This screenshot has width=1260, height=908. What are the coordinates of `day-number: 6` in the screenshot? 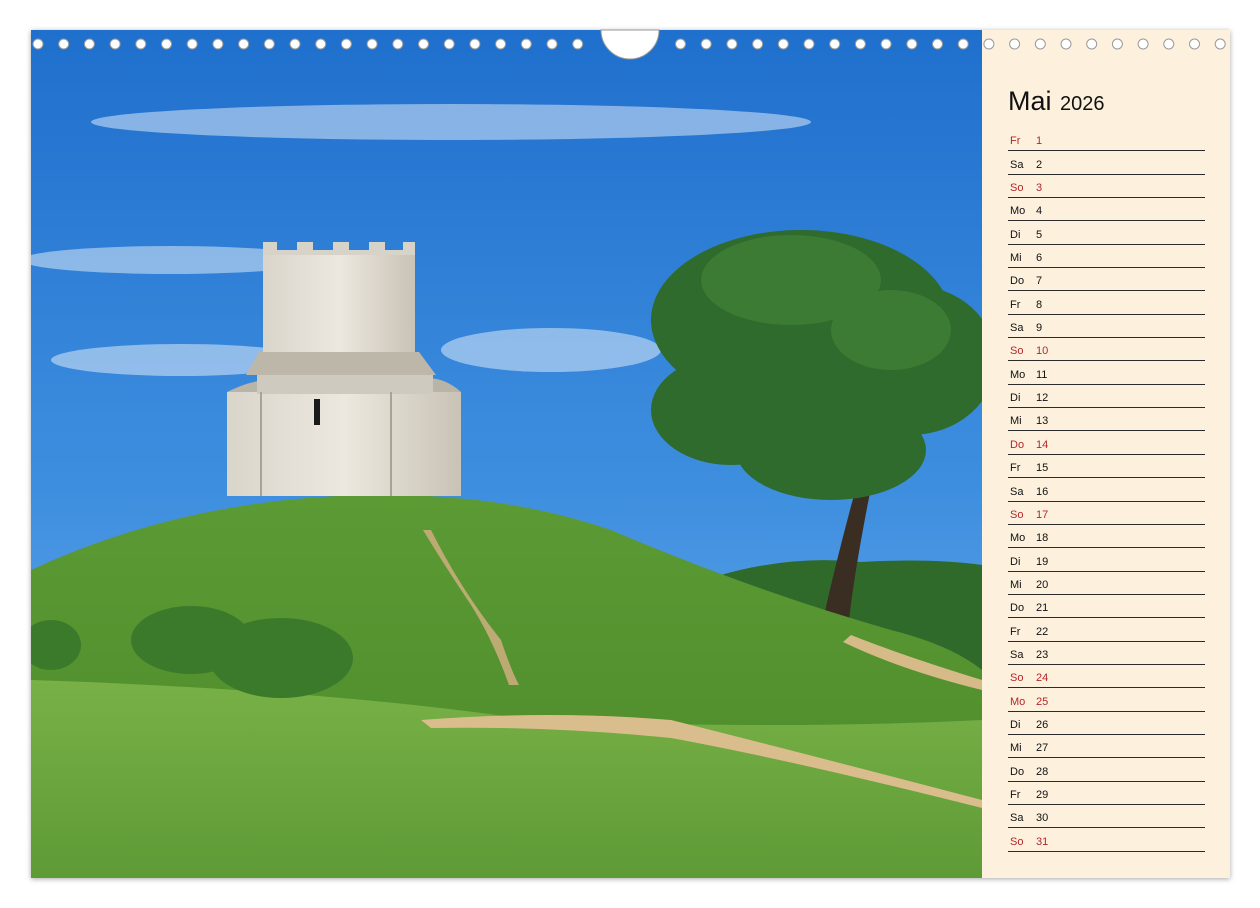 It's located at (1039, 258).